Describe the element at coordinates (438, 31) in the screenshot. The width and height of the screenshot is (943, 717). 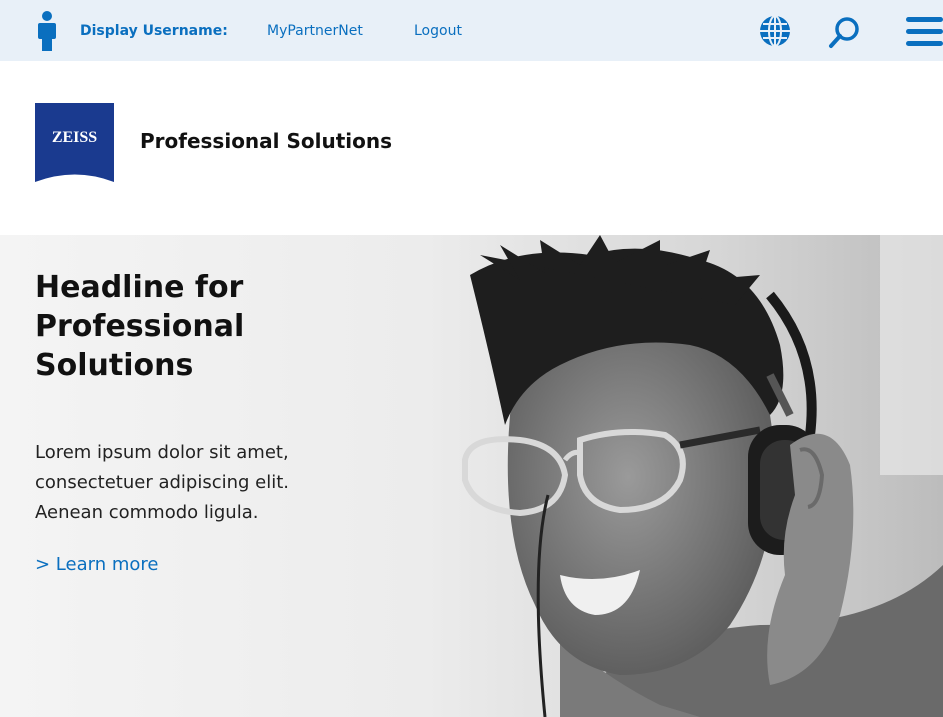
I see `logout-link: Logout` at that location.